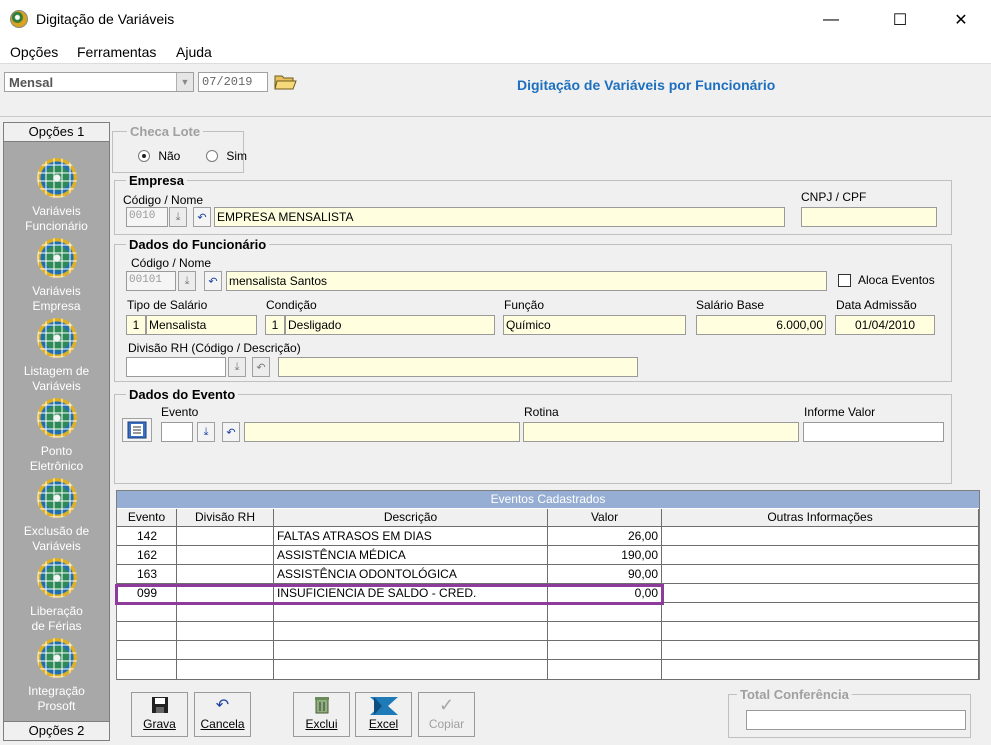 This screenshot has width=991, height=745. Describe the element at coordinates (411, 518) in the screenshot. I see `column-header: Descrição` at that location.